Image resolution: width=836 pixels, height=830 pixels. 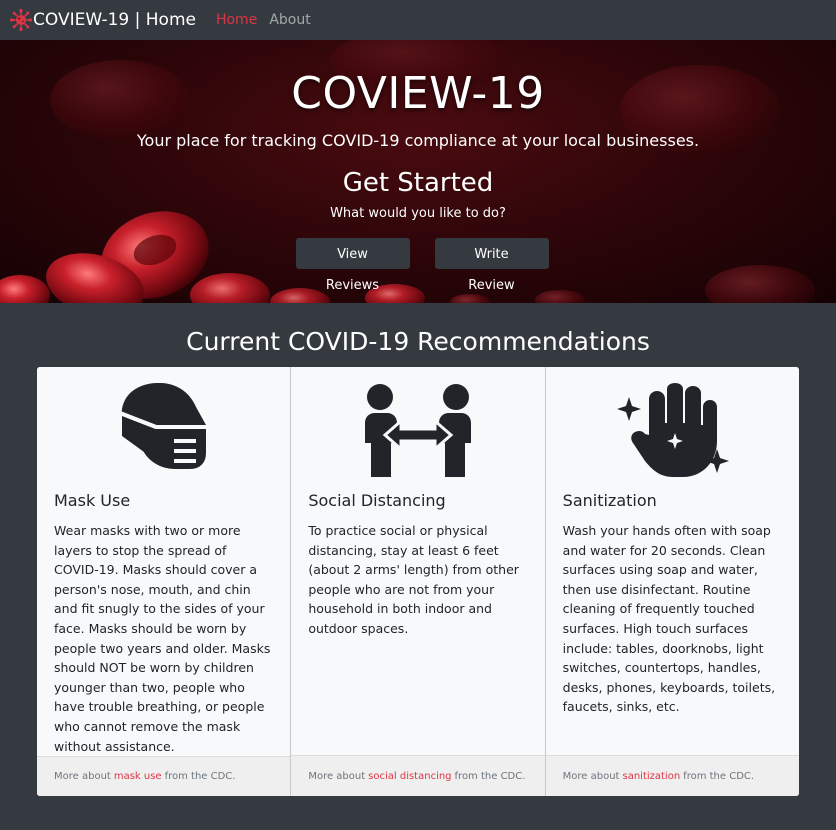 I want to click on hero-buttons: View Reviews Write Review, so click(x=418, y=265).